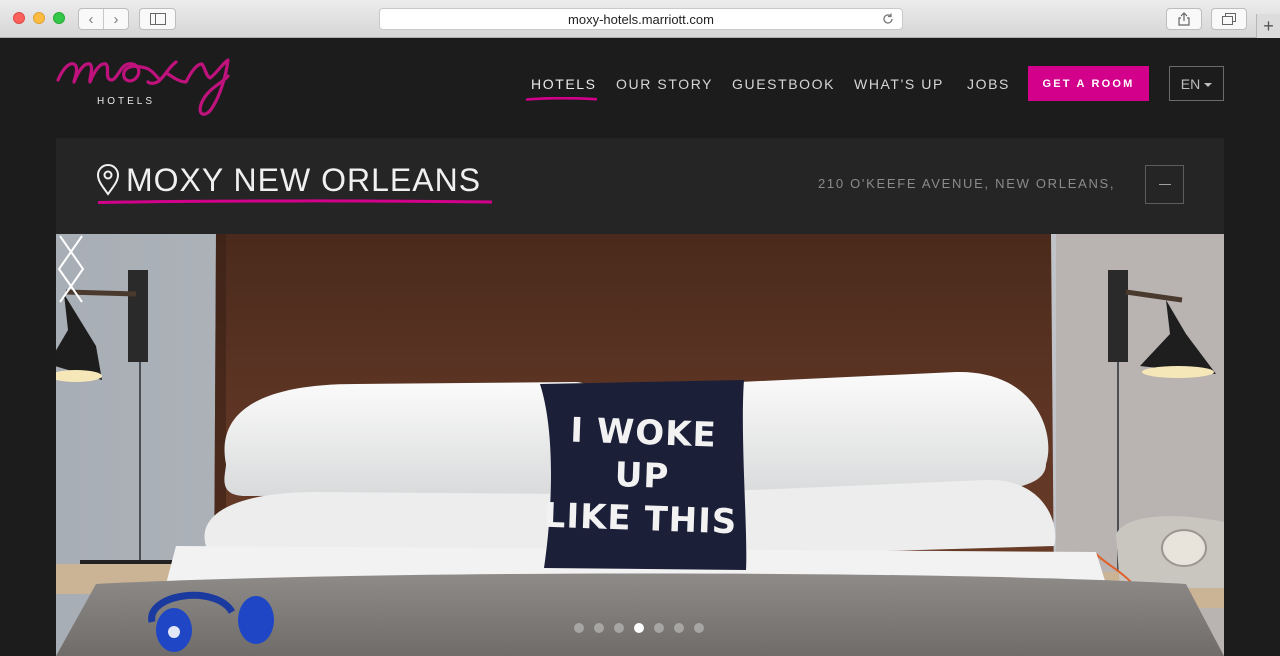 The image size is (1280, 656). I want to click on minus-icon, so click(1164, 184).